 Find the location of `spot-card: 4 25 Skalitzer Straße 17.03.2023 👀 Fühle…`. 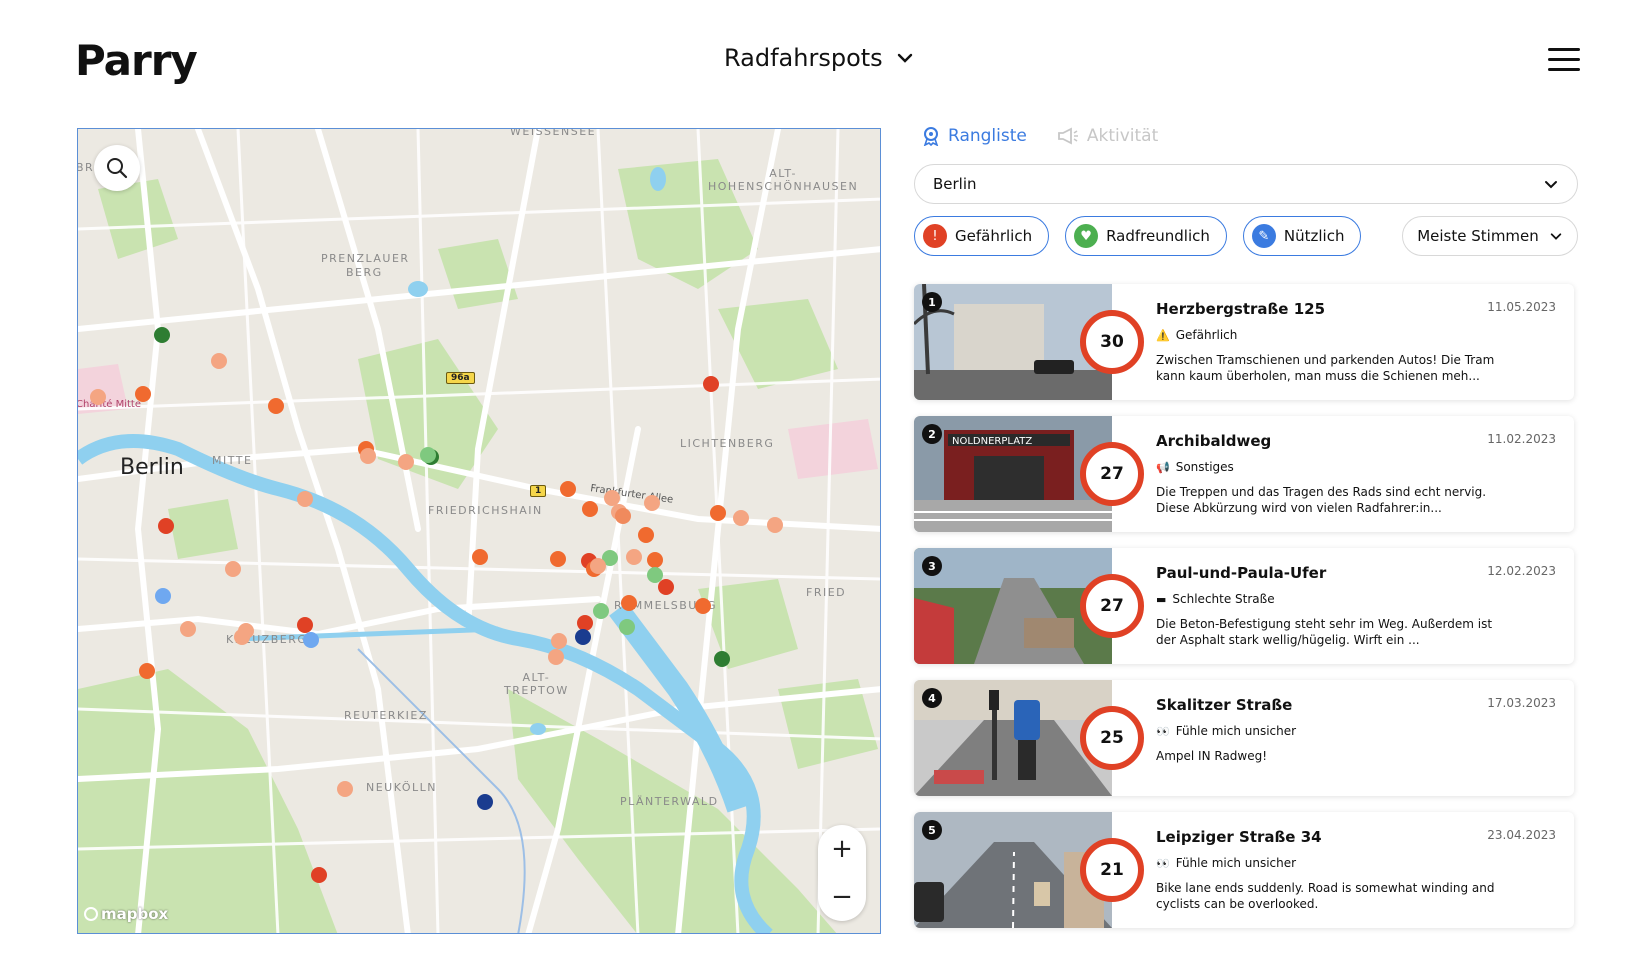

spot-card: 4 25 Skalitzer Straße 17.03.2023 👀 Fühle… is located at coordinates (1244, 738).